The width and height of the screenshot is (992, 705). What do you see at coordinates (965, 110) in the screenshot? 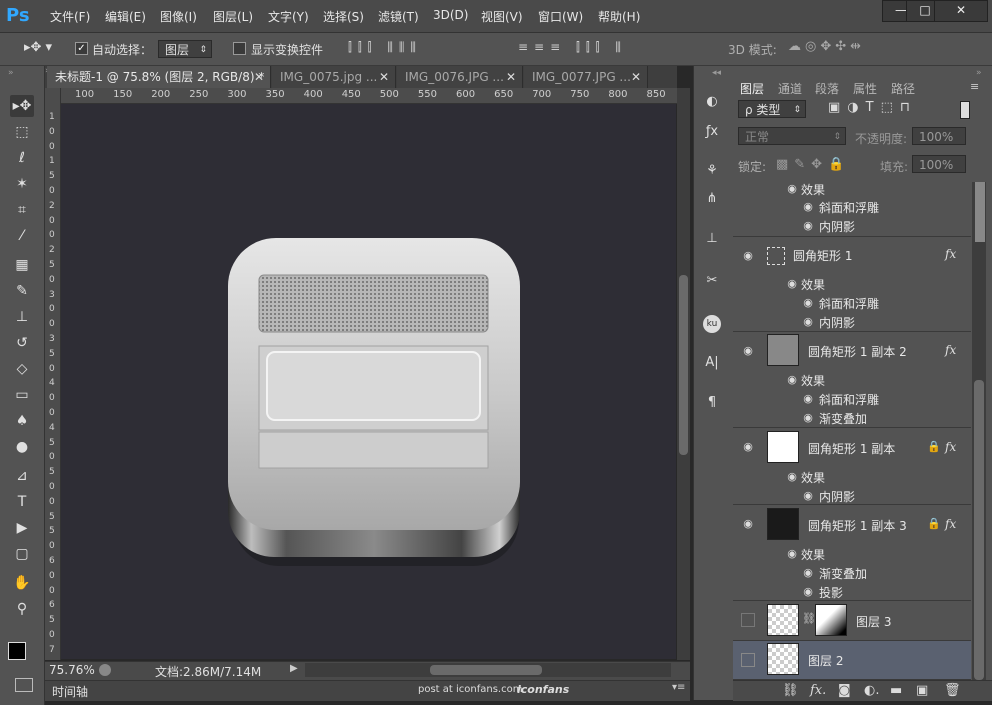
I see `filter-toggle` at bounding box center [965, 110].